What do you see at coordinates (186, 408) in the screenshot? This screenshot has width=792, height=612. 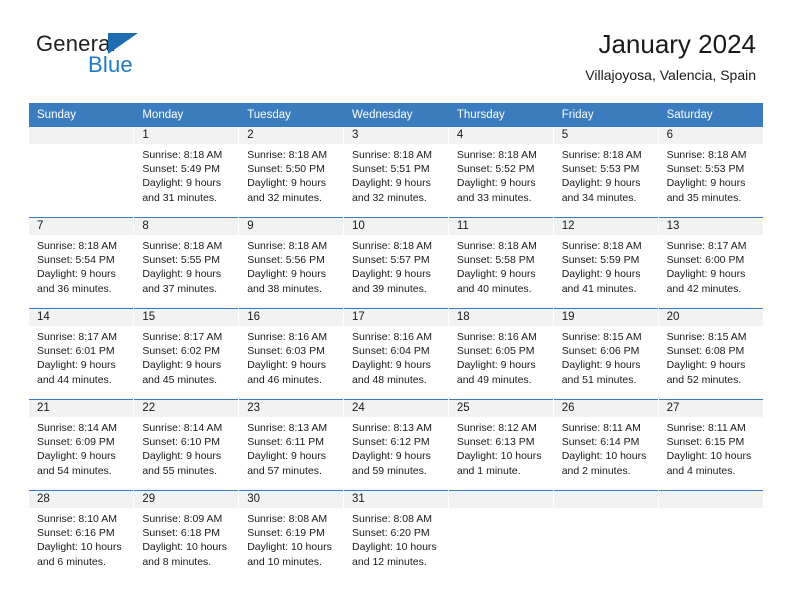 I see `day-number: 22` at bounding box center [186, 408].